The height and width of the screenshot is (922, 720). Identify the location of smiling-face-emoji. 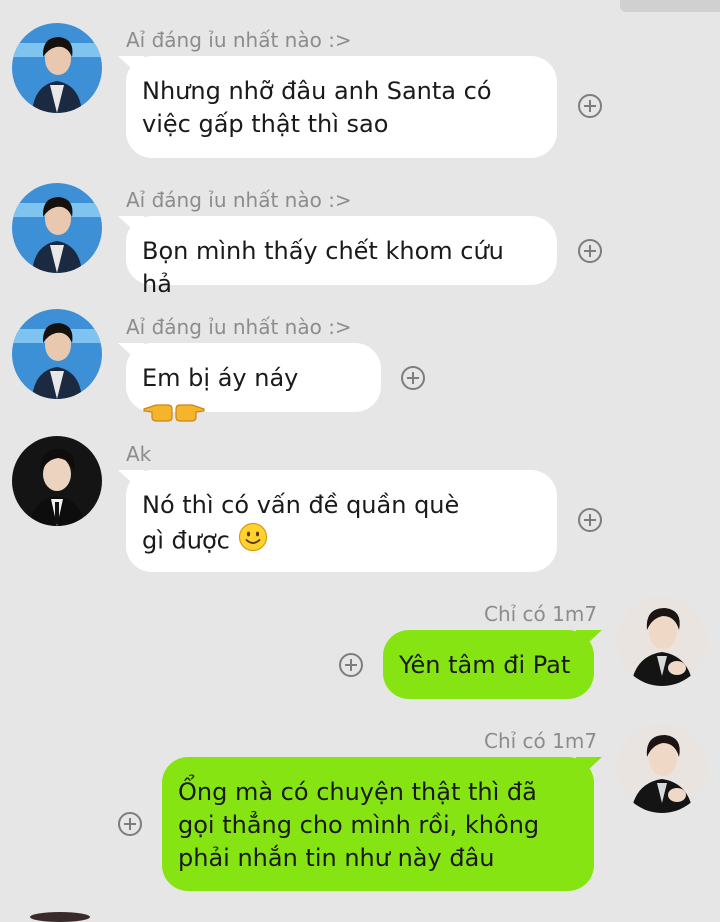
(253, 541).